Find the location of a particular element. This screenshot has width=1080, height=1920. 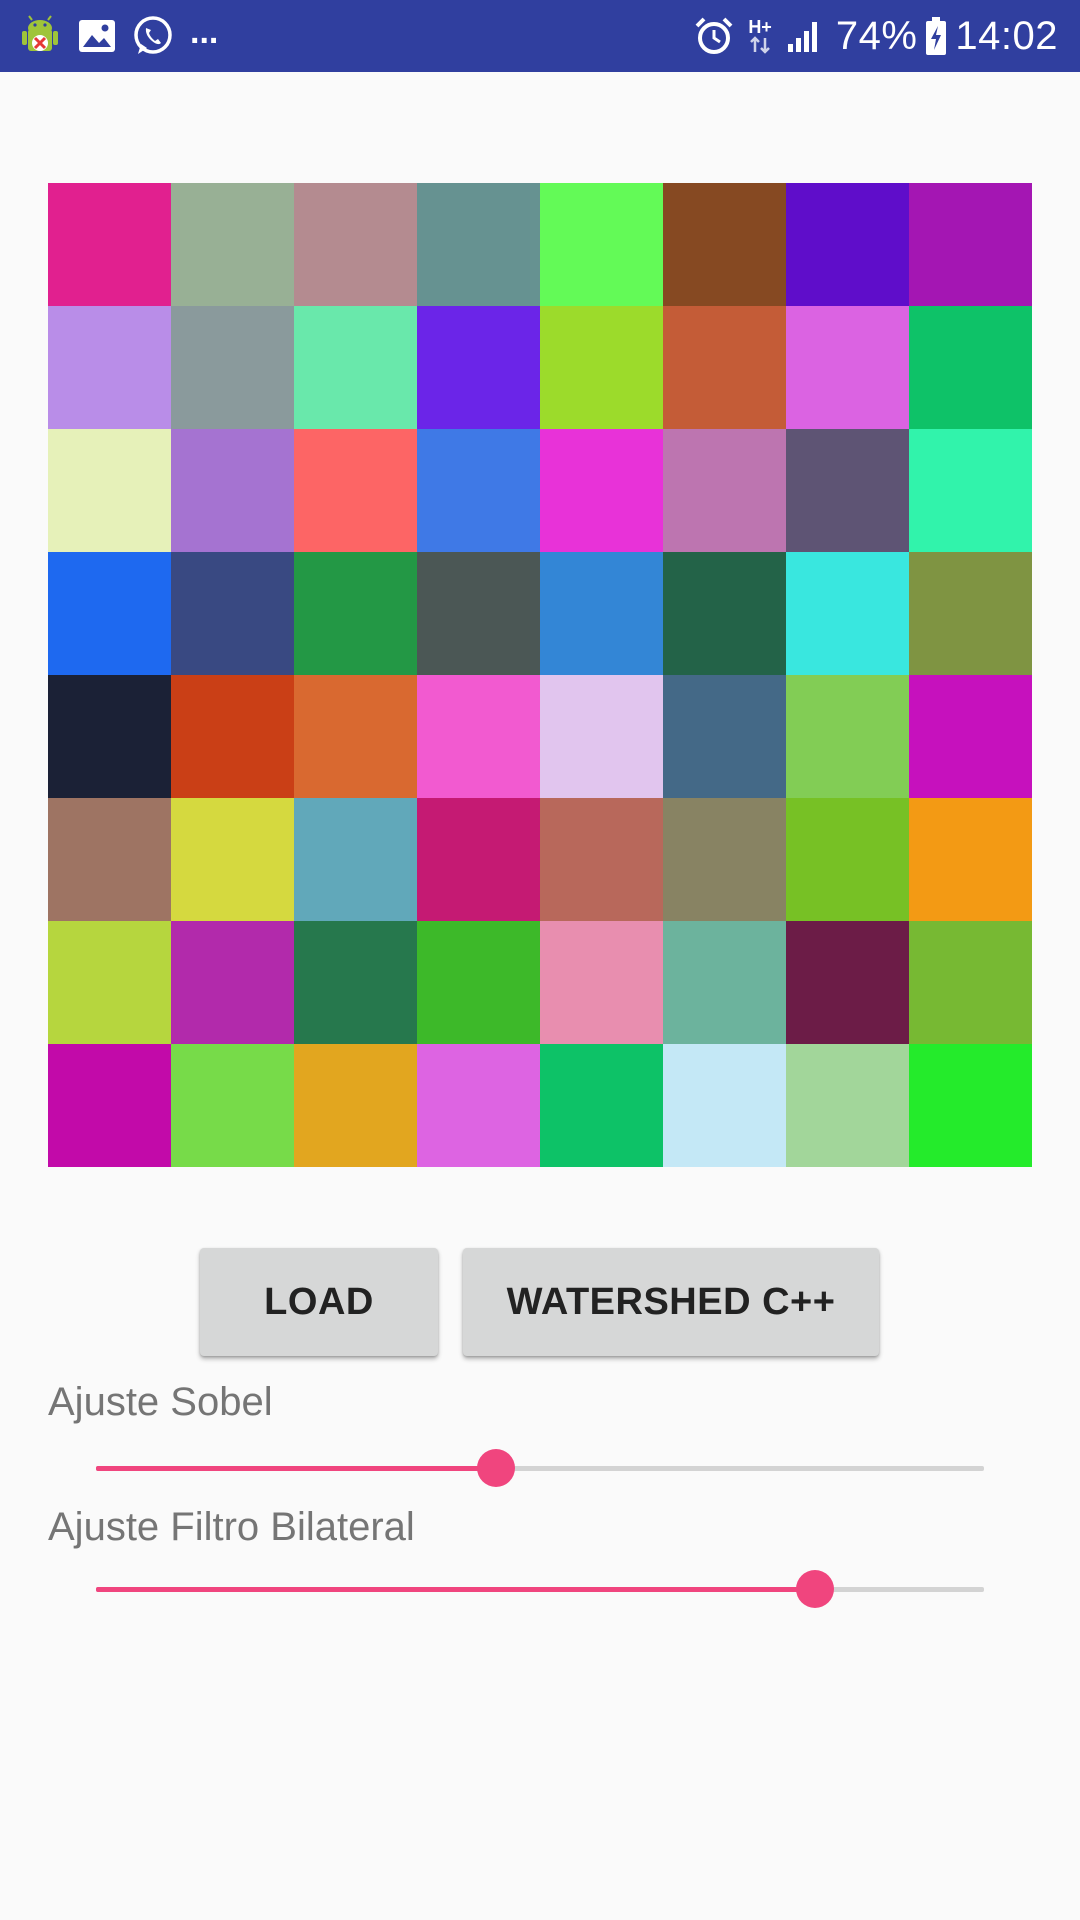

signal-icon is located at coordinates (804, 36).